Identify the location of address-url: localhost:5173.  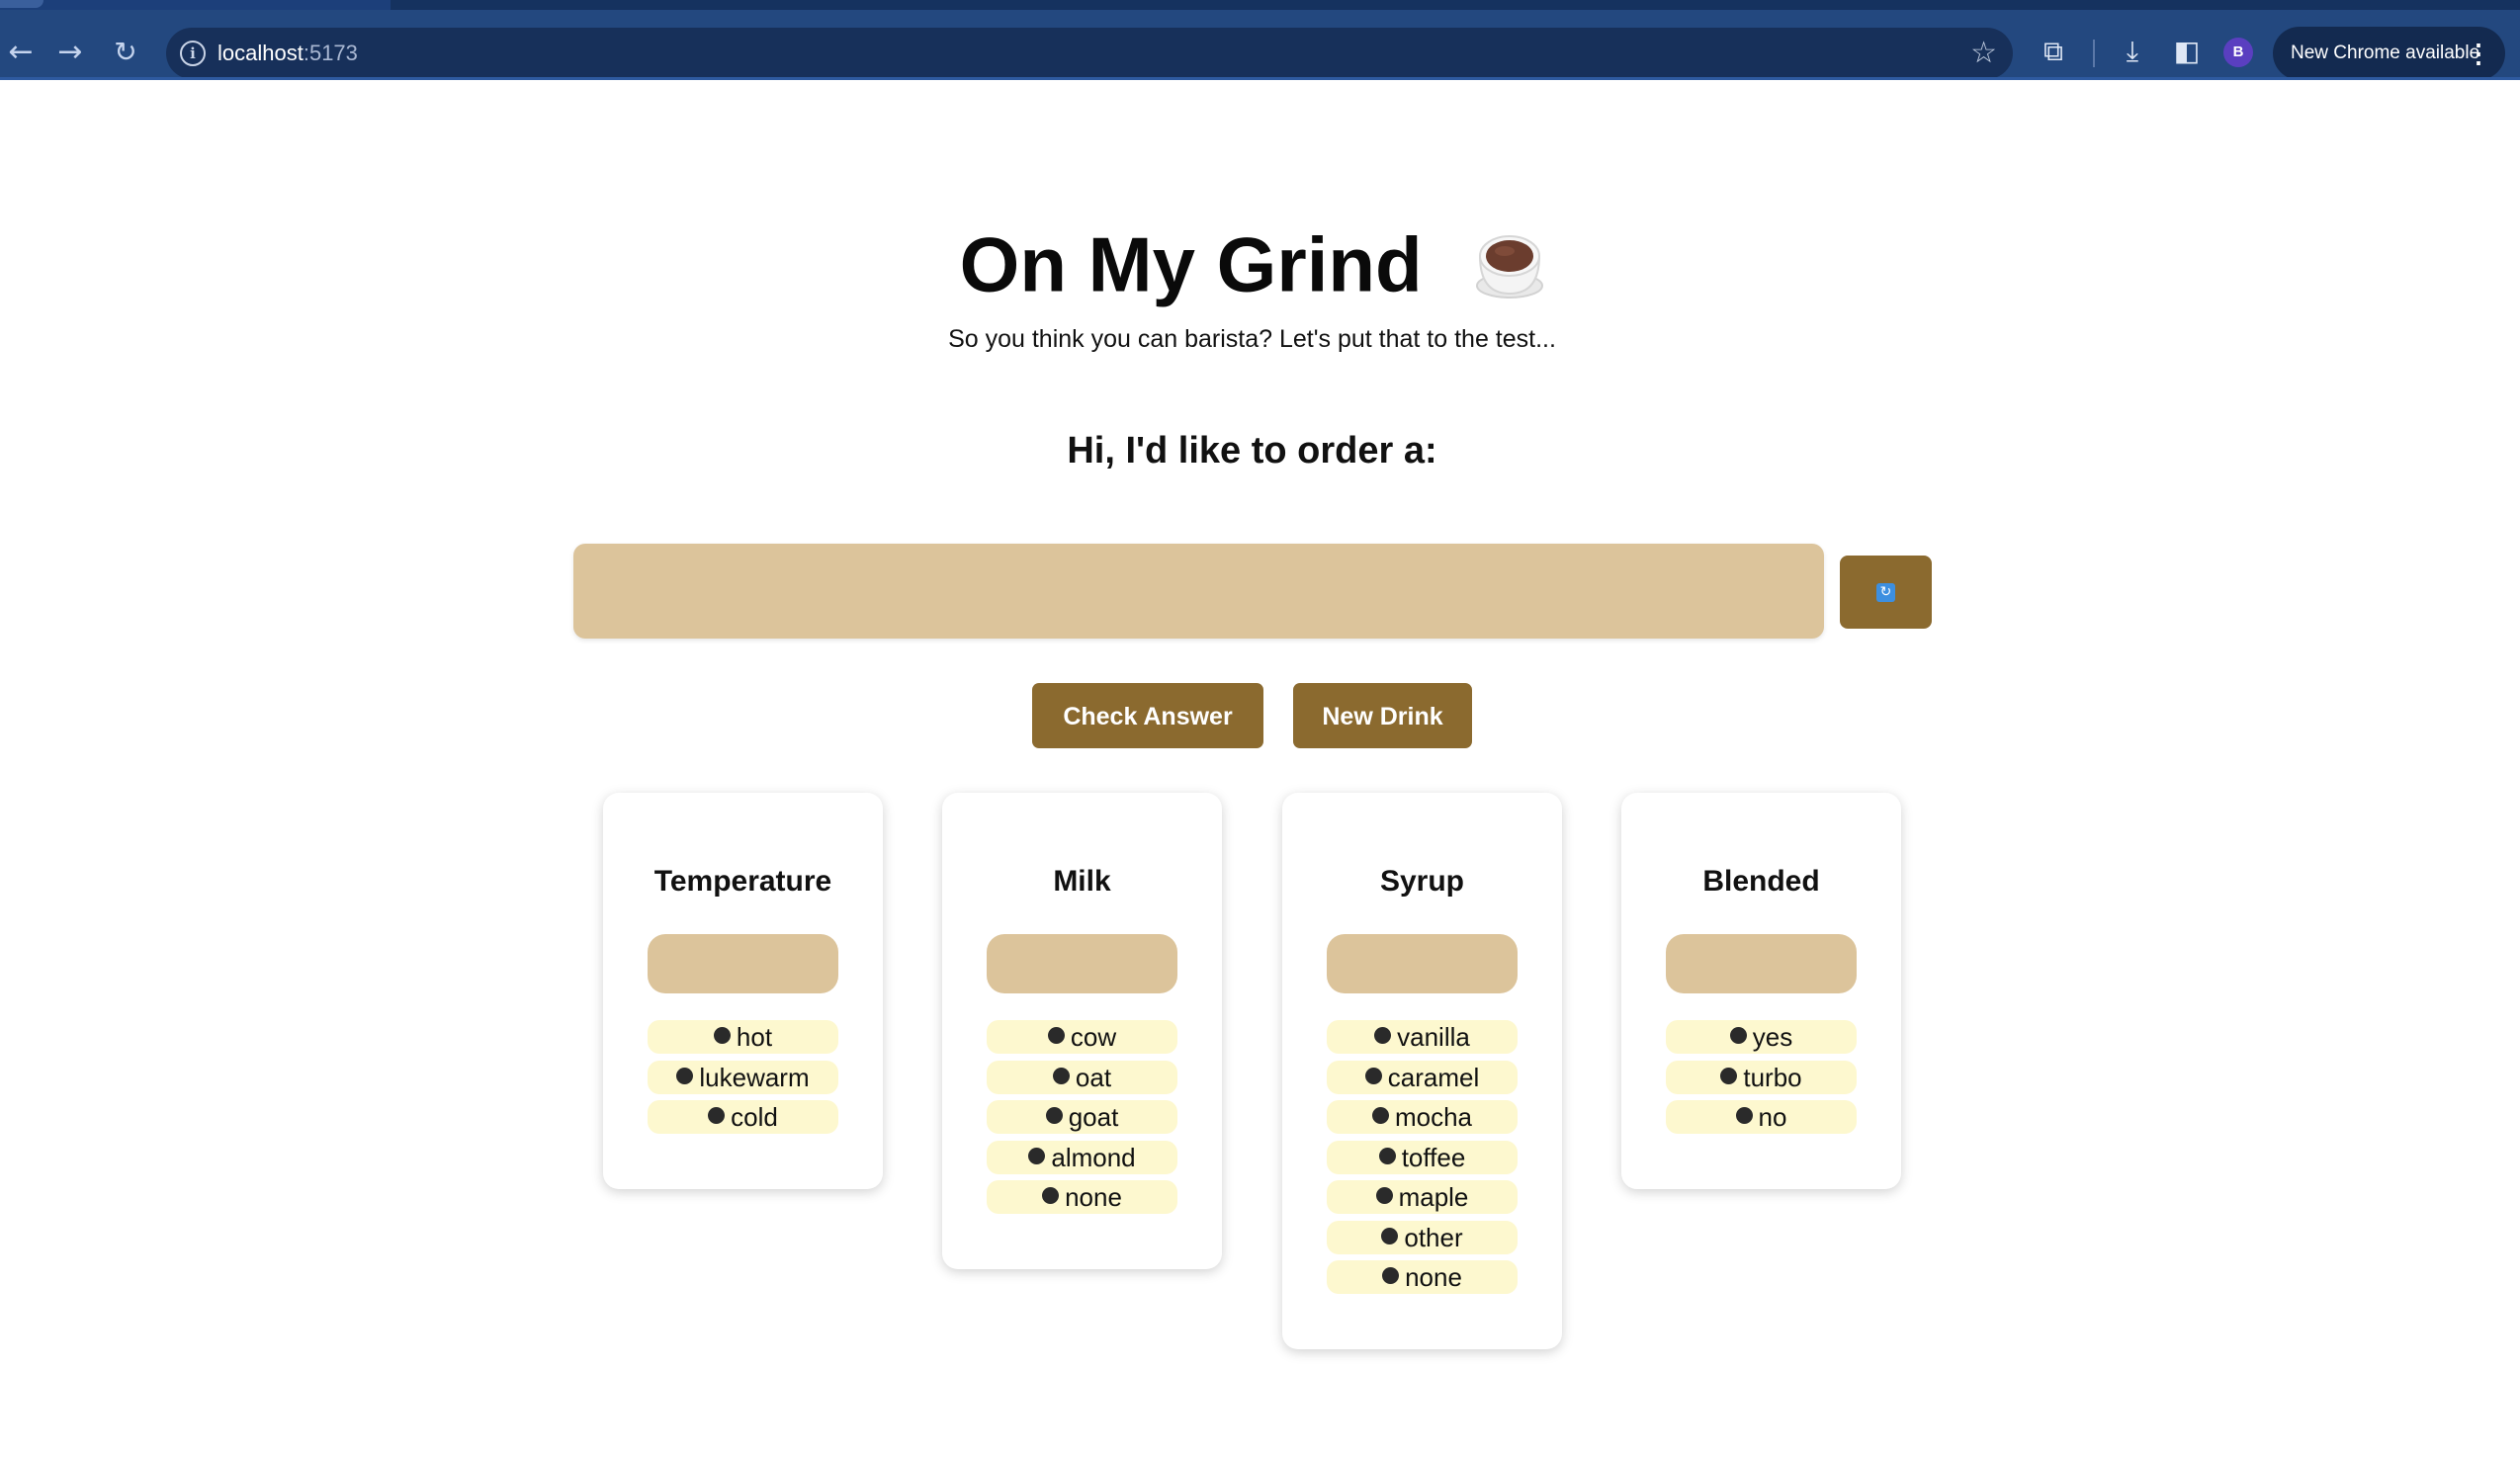
(287, 53).